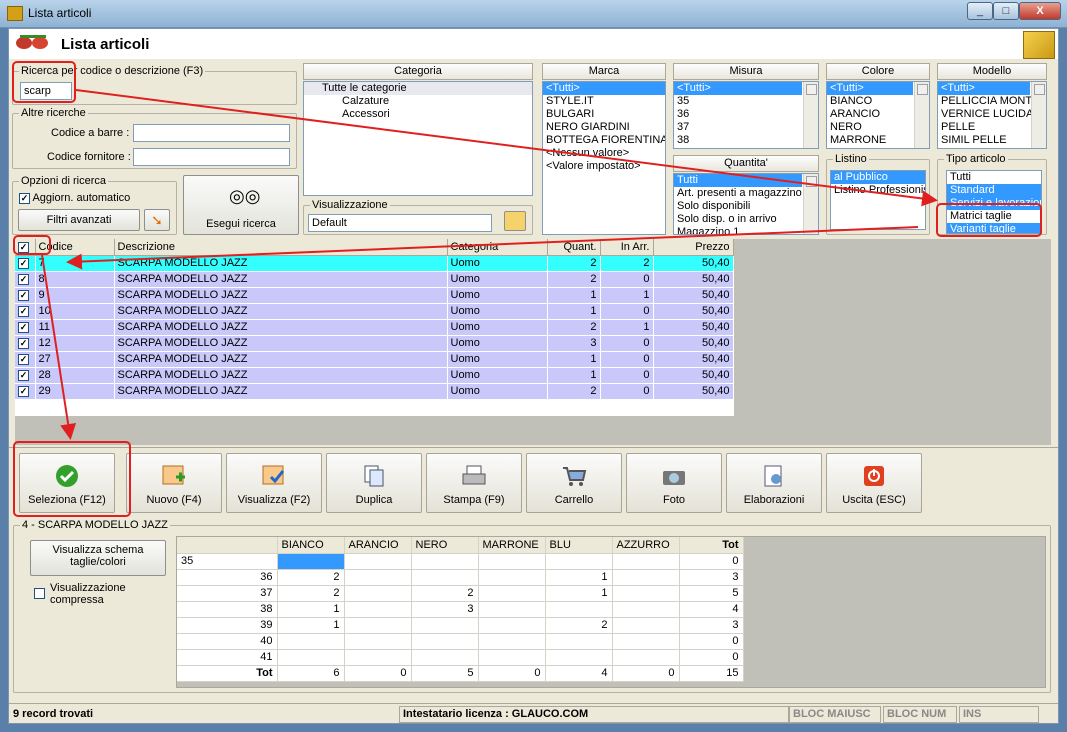 This screenshot has height=732, width=1067. What do you see at coordinates (75, 279) in the screenshot?
I see `grid-cell: 8` at bounding box center [75, 279].